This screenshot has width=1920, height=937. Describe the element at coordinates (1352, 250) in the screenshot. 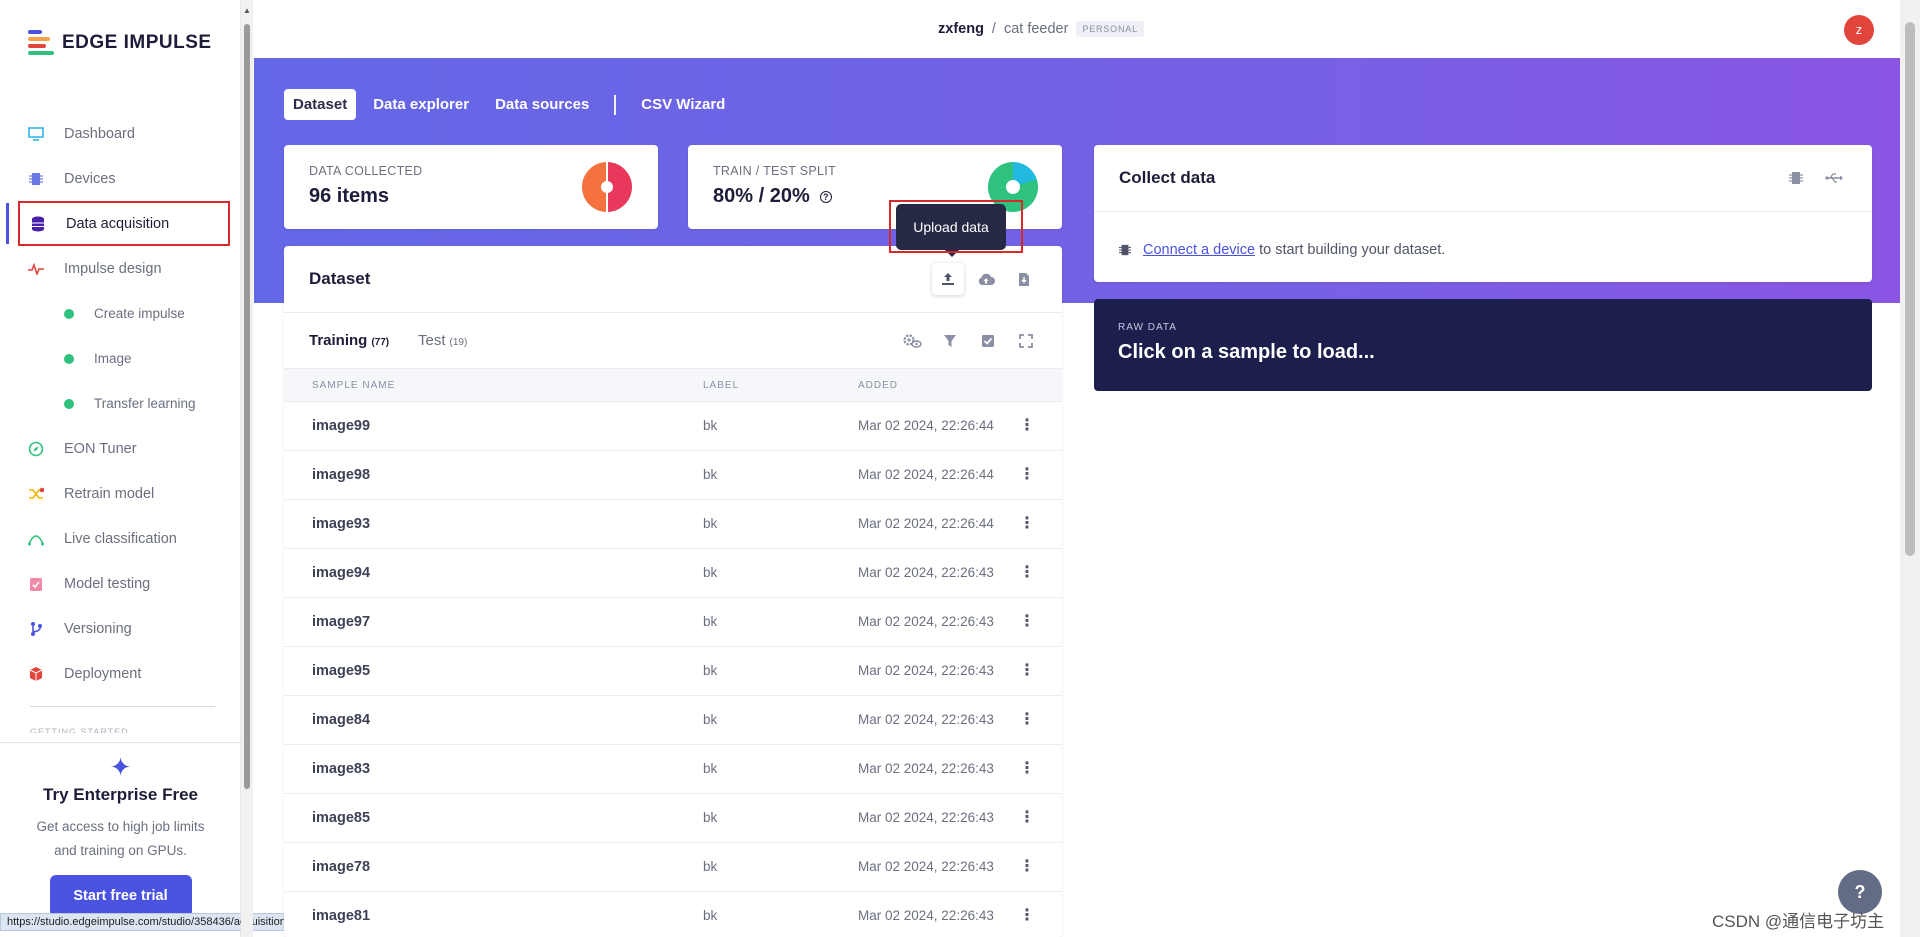

I see `collect-data-suffix: to start building your dataset.` at that location.